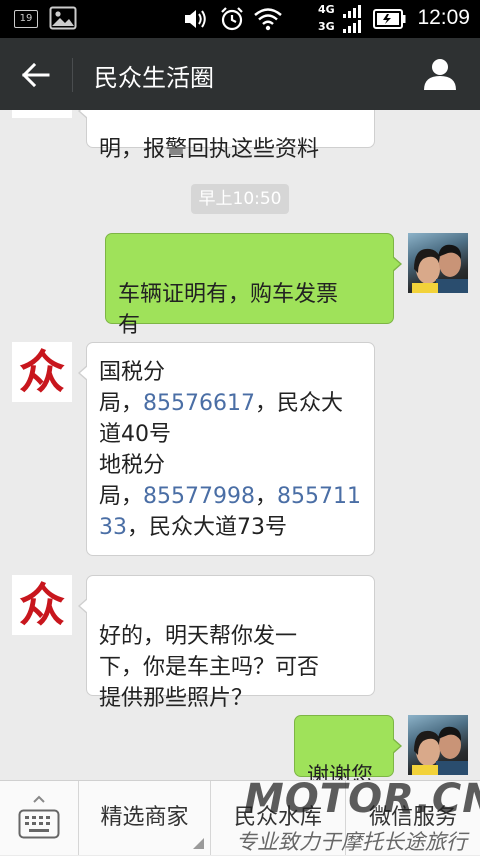  Describe the element at coordinates (240, 199) in the screenshot. I see `message-timestamp: 早上10:50` at that location.